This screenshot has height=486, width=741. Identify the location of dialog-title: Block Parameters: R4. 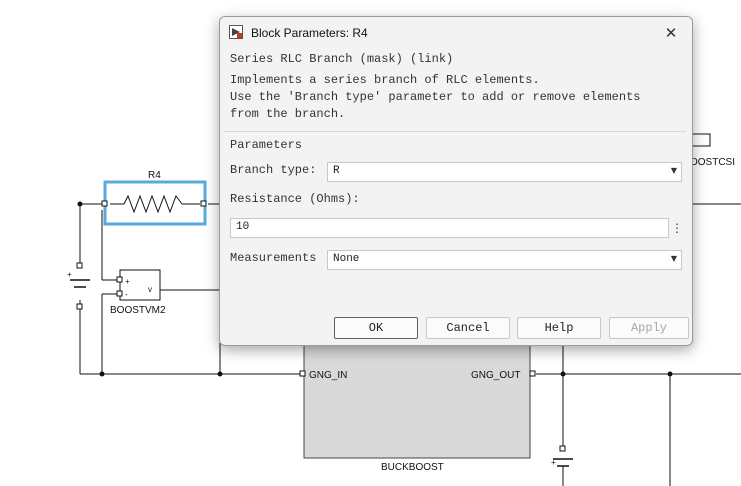
(309, 33).